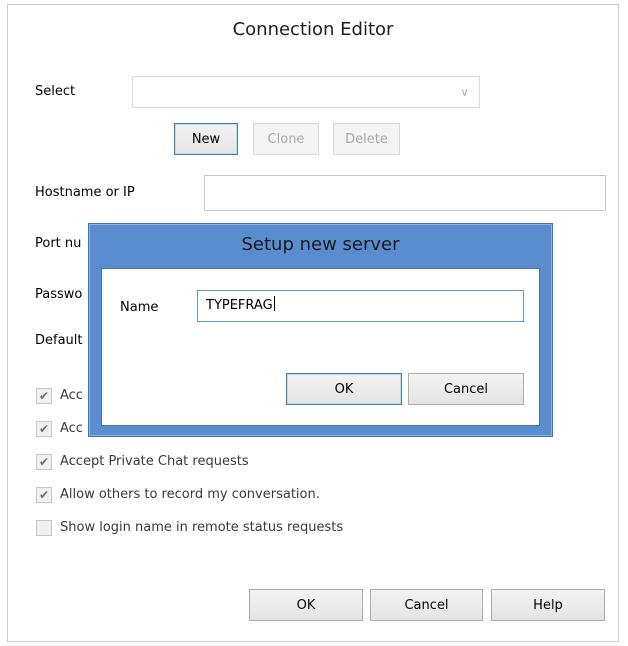  I want to click on checkbox-2-label: Acc, so click(71, 428).